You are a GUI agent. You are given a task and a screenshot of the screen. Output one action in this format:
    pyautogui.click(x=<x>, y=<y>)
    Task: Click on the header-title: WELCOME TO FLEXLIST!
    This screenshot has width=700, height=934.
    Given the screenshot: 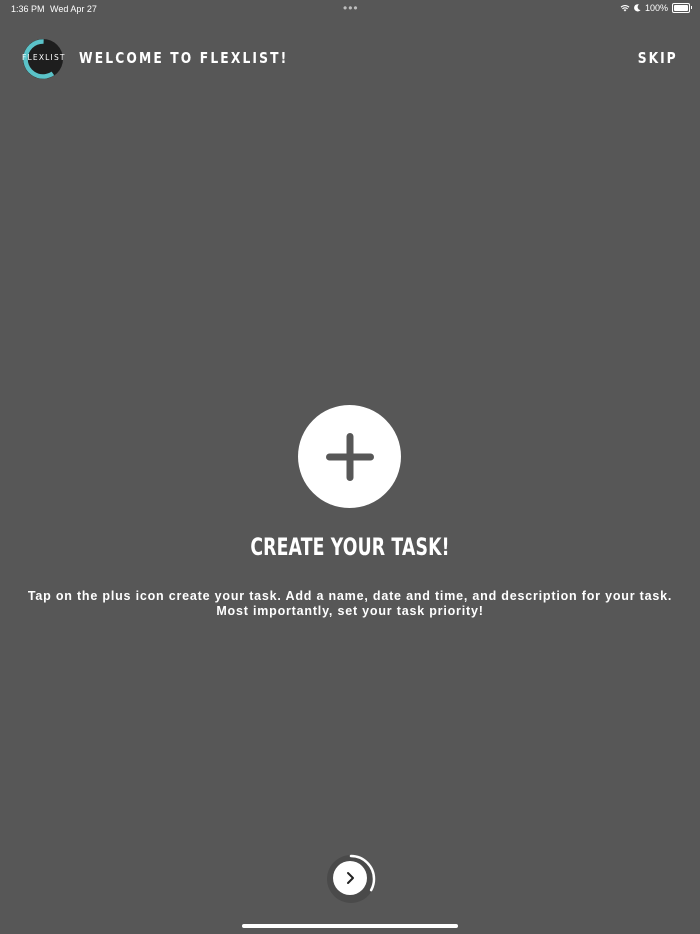 What is the action you would take?
    pyautogui.click(x=184, y=58)
    